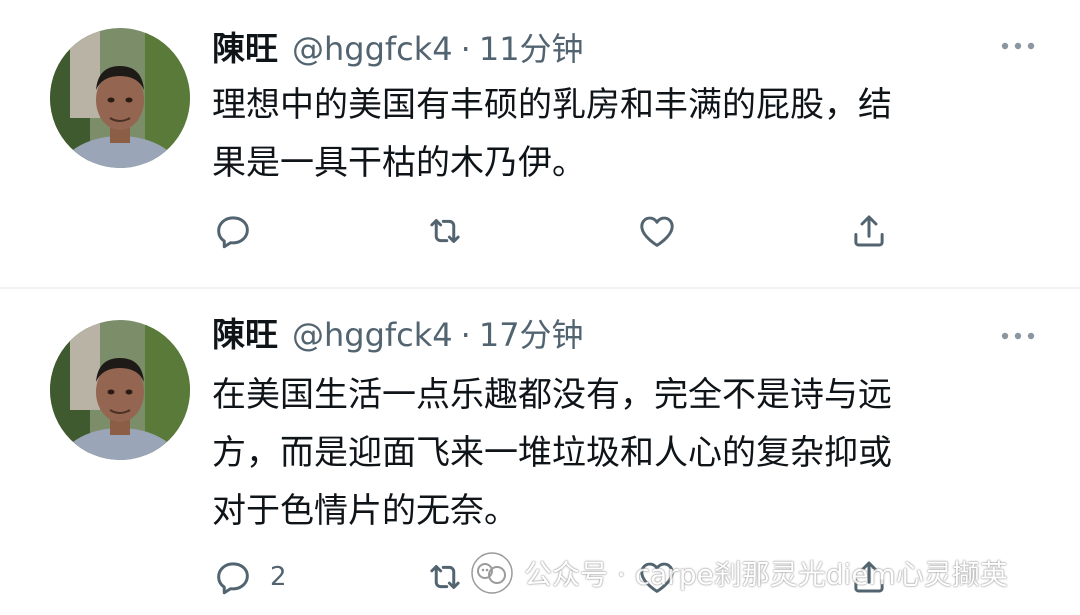 Image resolution: width=1080 pixels, height=615 pixels. I want to click on wechat-official-account-icon, so click(492, 573).